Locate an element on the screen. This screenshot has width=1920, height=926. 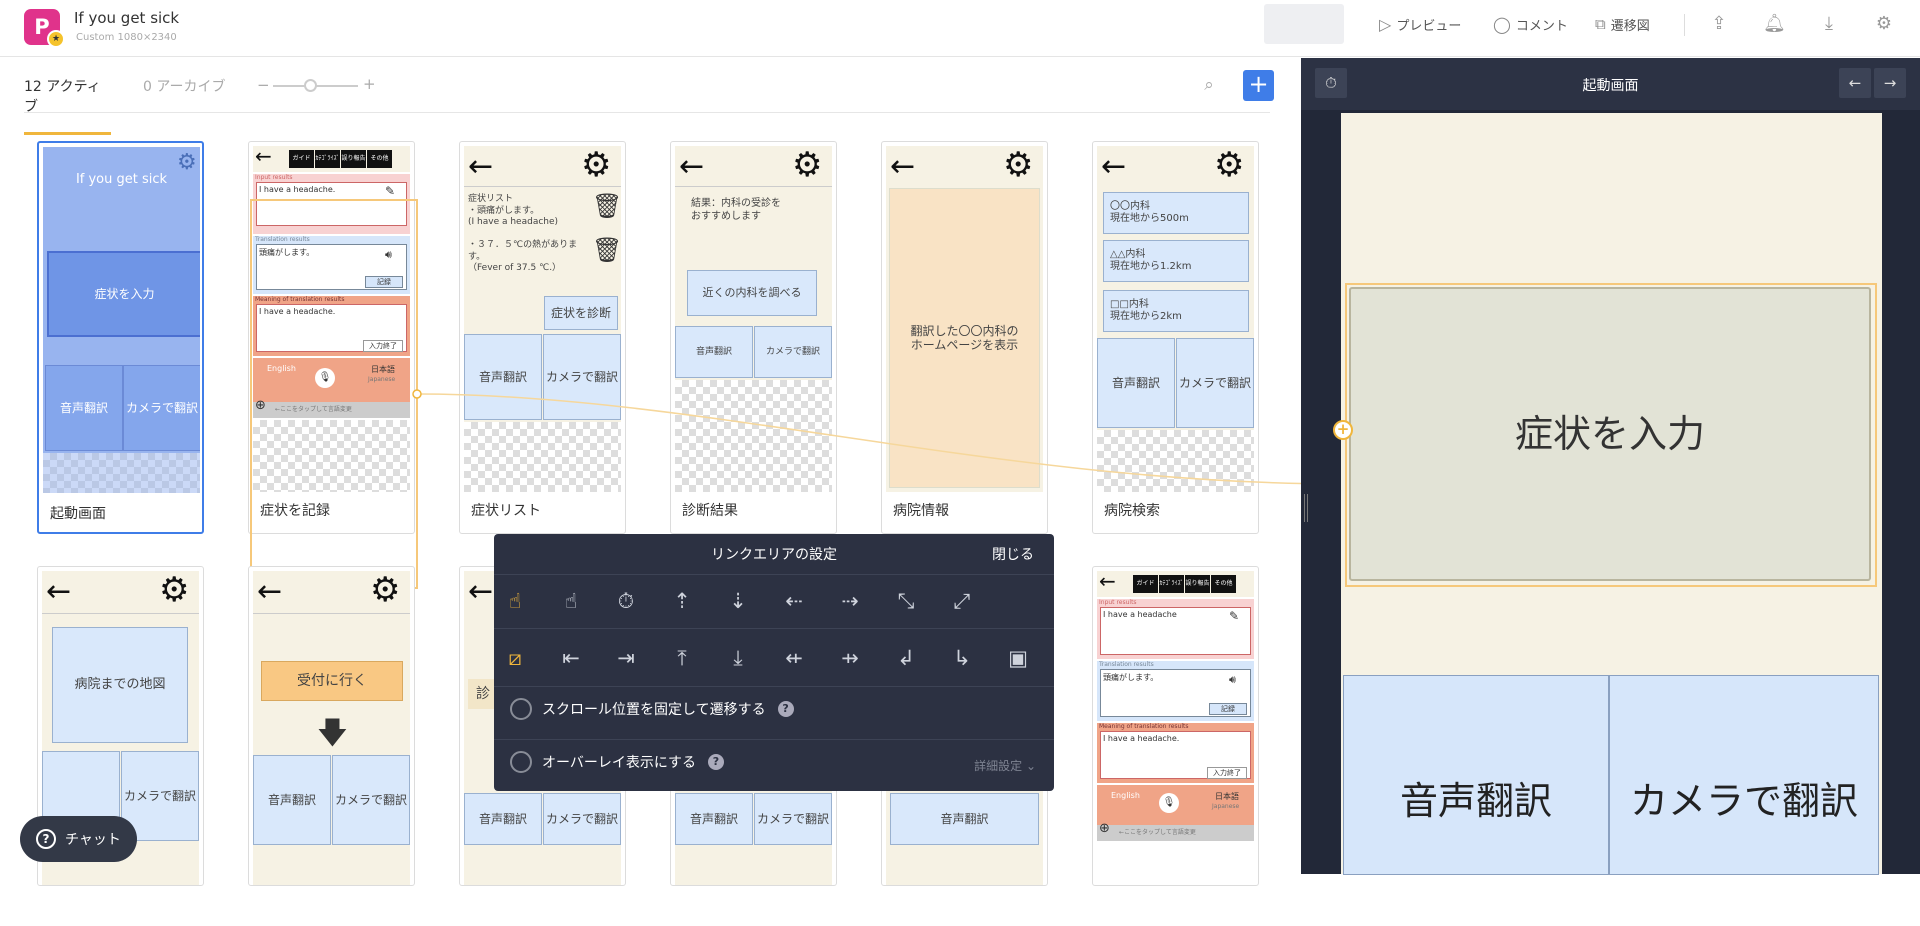
pinch-out-icon: ⤢ is located at coordinates (962, 601).